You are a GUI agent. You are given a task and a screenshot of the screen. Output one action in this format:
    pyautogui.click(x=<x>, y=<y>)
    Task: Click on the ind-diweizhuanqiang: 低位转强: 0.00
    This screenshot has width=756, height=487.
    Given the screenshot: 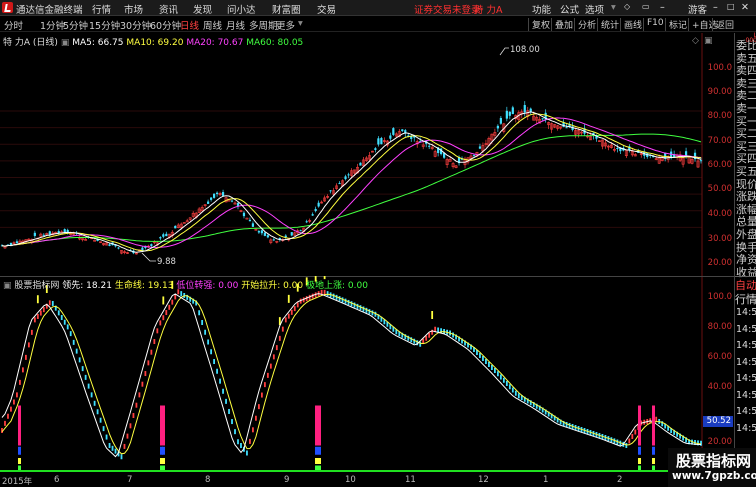 What is the action you would take?
    pyautogui.click(x=207, y=286)
    